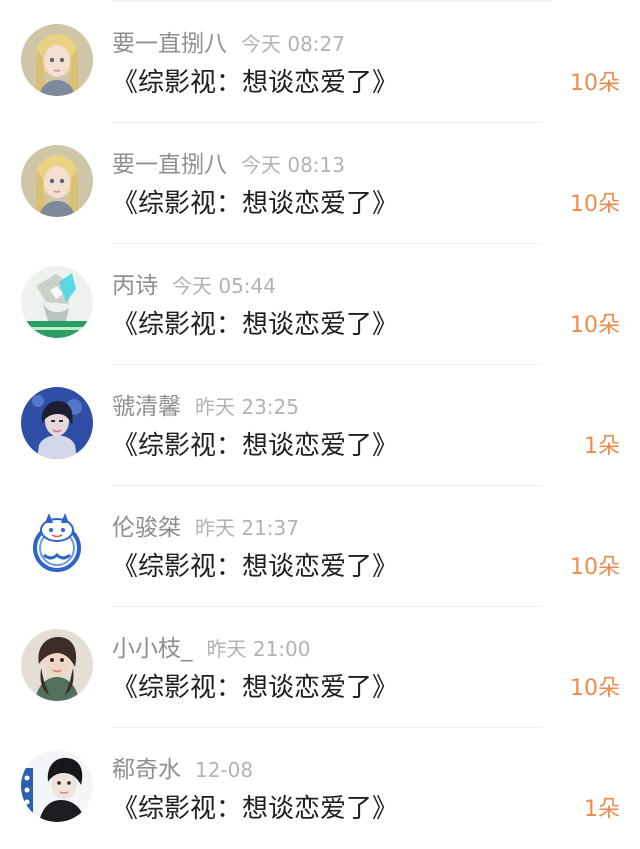  I want to click on entry-meta: 伦骏桀 昨天 21:37, so click(205, 528).